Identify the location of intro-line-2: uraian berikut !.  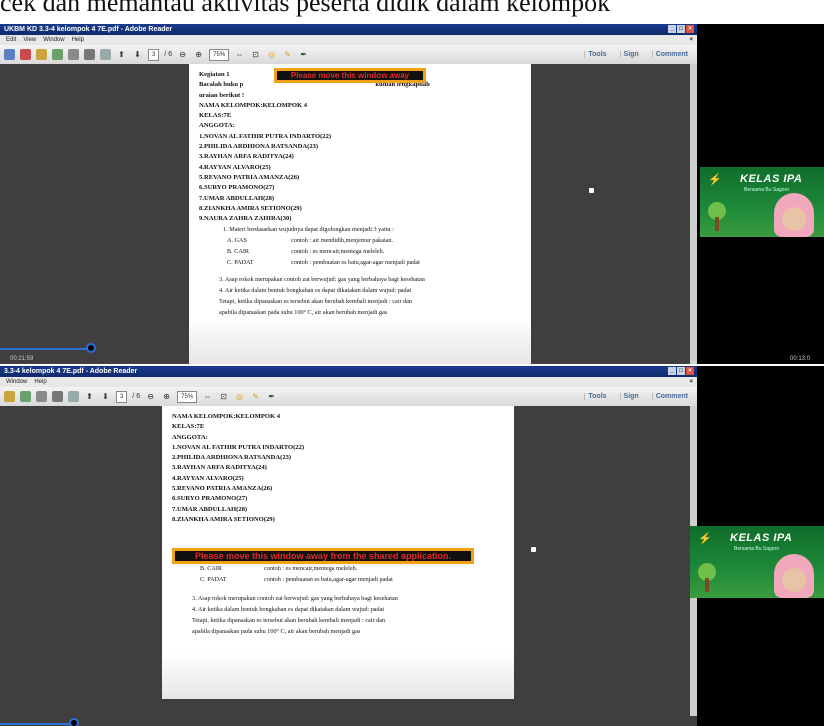
(222, 95).